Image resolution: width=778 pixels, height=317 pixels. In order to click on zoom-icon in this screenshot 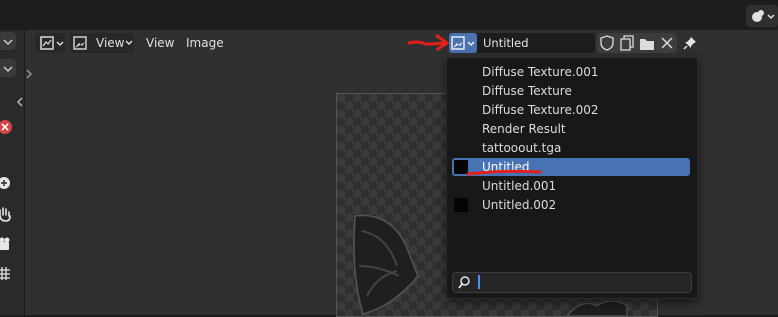, I will do `click(5, 183)`.